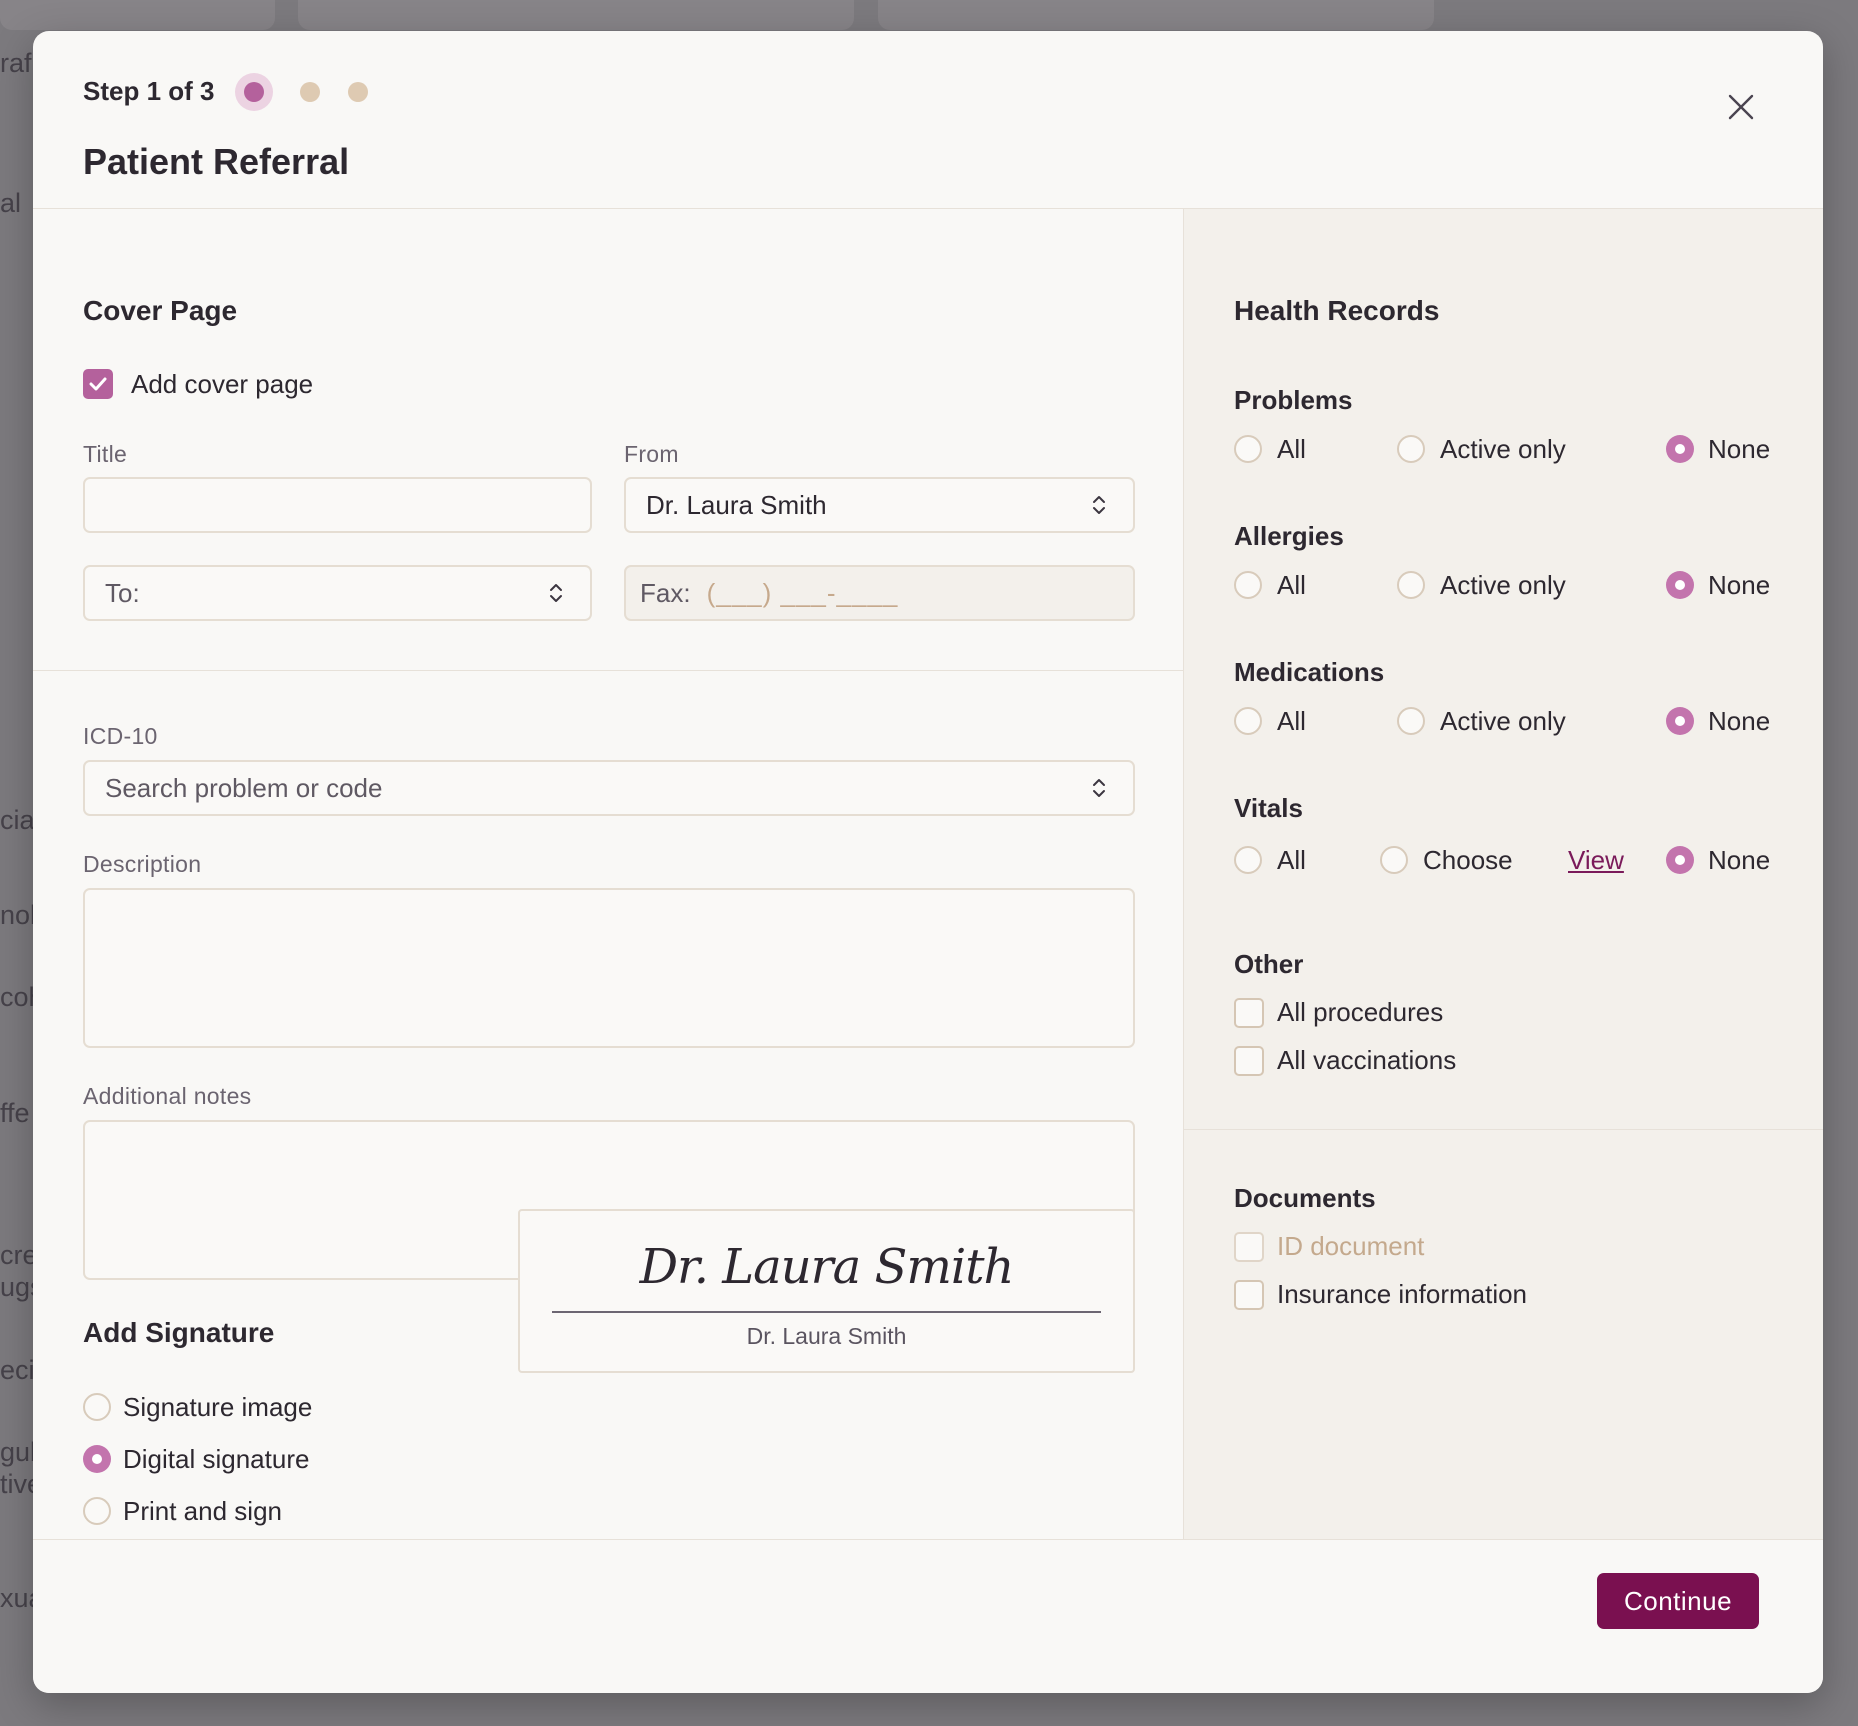 The width and height of the screenshot is (1858, 1726). I want to click on background-text: al, so click(11, 203).